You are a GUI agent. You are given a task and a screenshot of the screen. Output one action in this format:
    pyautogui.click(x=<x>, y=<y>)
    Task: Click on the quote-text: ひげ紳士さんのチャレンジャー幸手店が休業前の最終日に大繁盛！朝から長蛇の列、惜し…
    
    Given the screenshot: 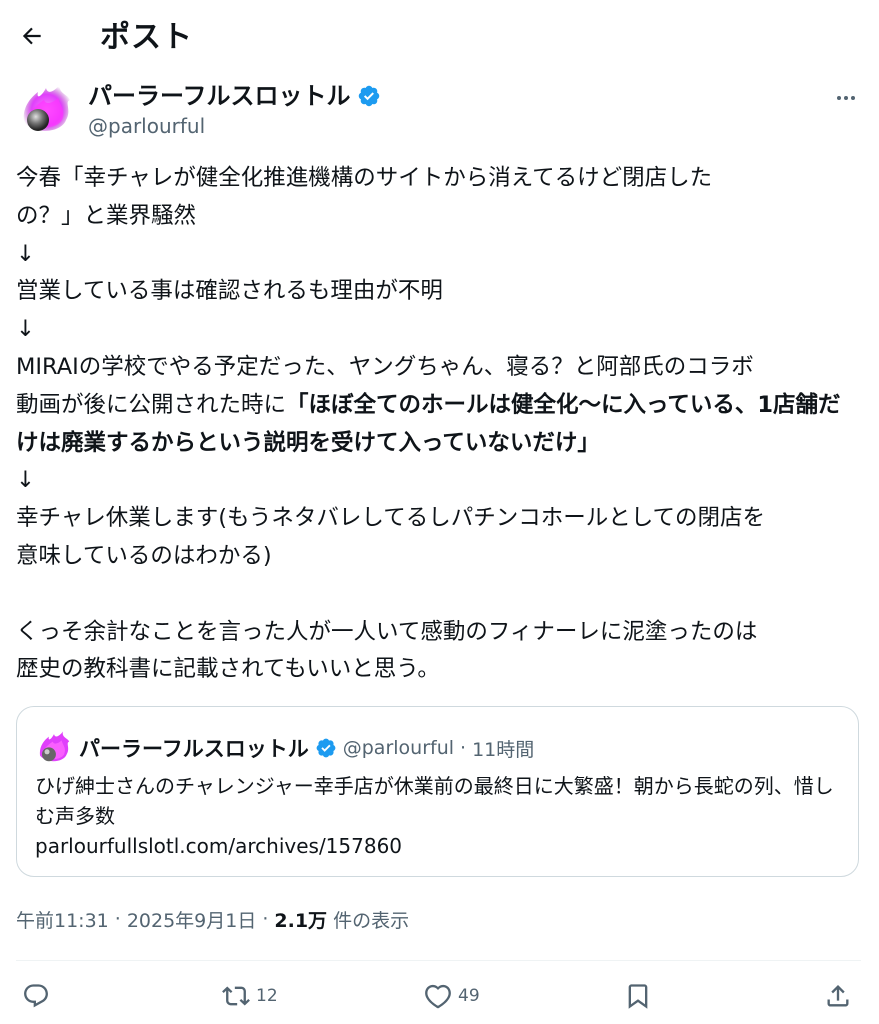 What is the action you would take?
    pyautogui.click(x=434, y=801)
    